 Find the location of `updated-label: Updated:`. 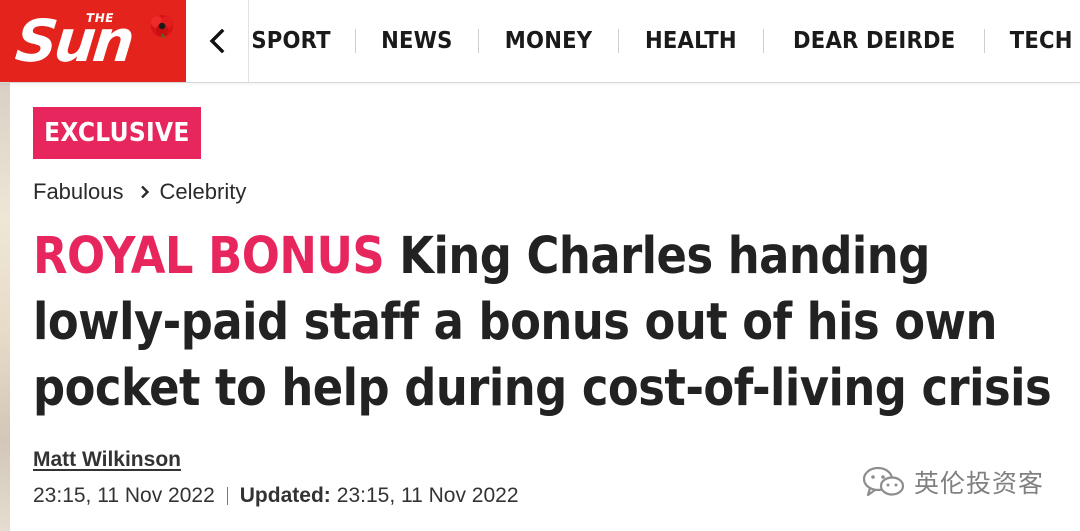

updated-label: Updated: is located at coordinates (285, 495).